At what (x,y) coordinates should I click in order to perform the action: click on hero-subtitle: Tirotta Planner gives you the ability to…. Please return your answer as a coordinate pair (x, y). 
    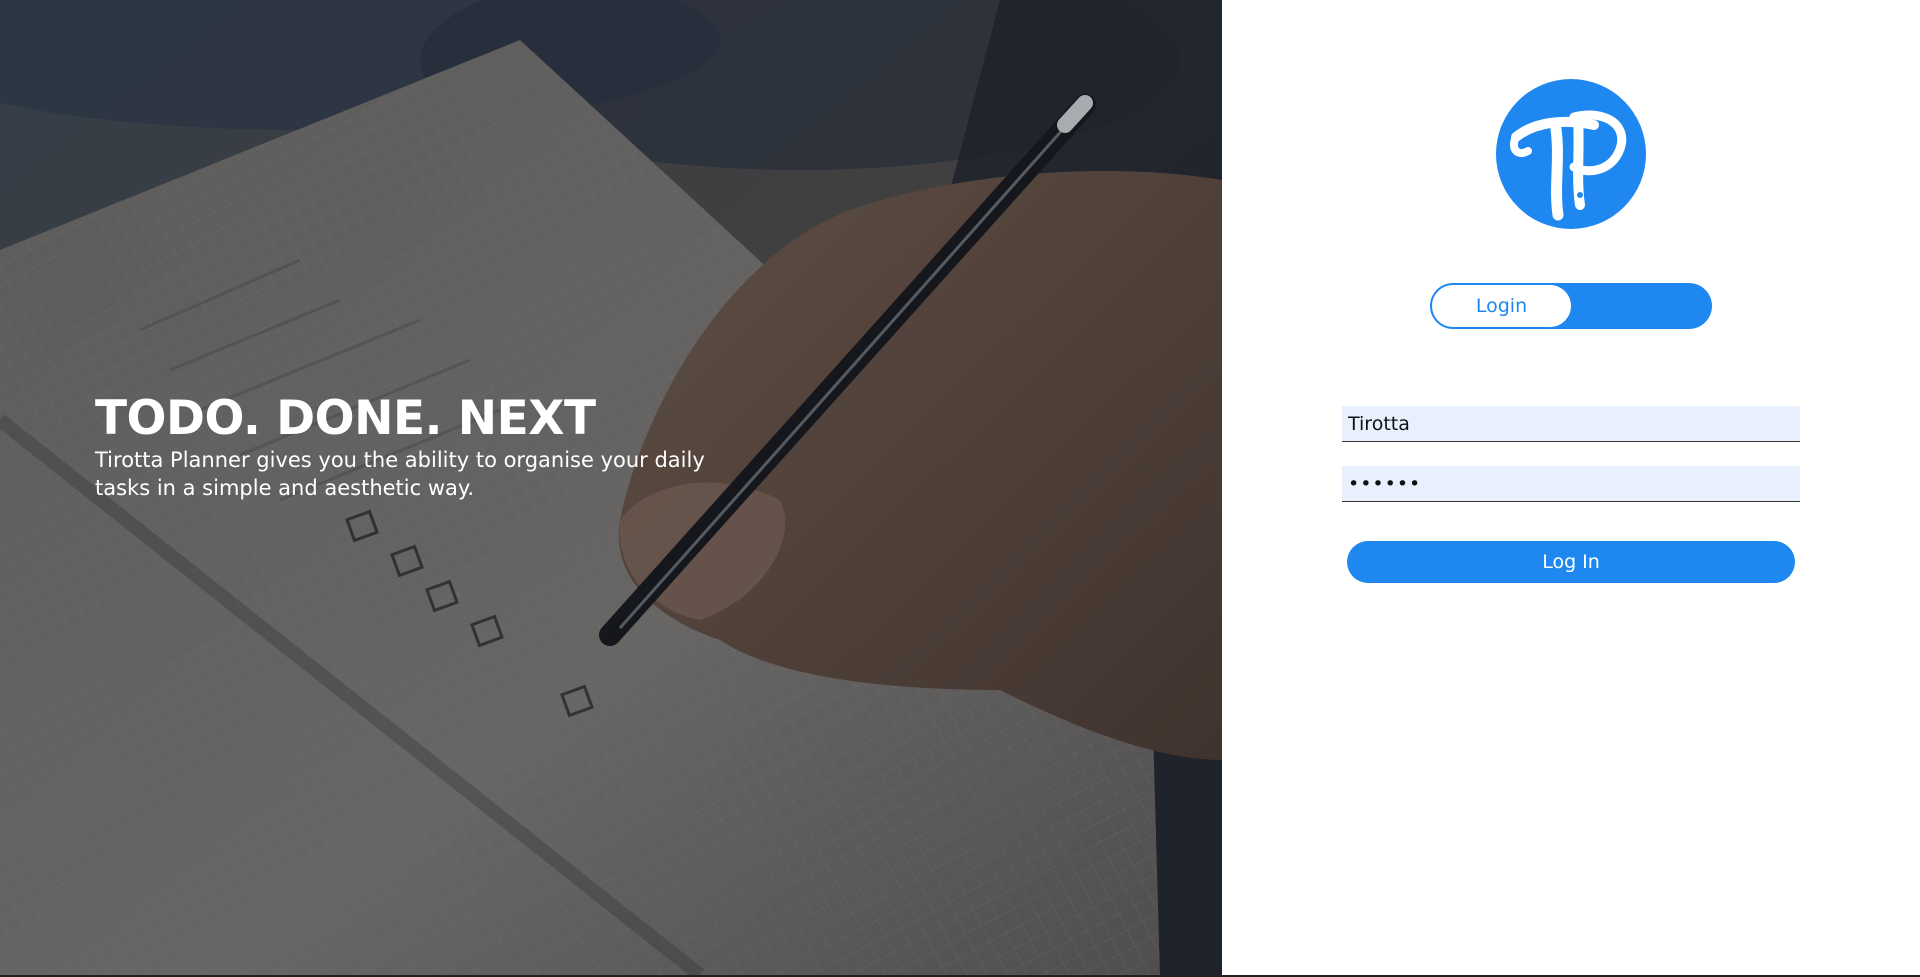
    Looking at the image, I should click on (400, 474).